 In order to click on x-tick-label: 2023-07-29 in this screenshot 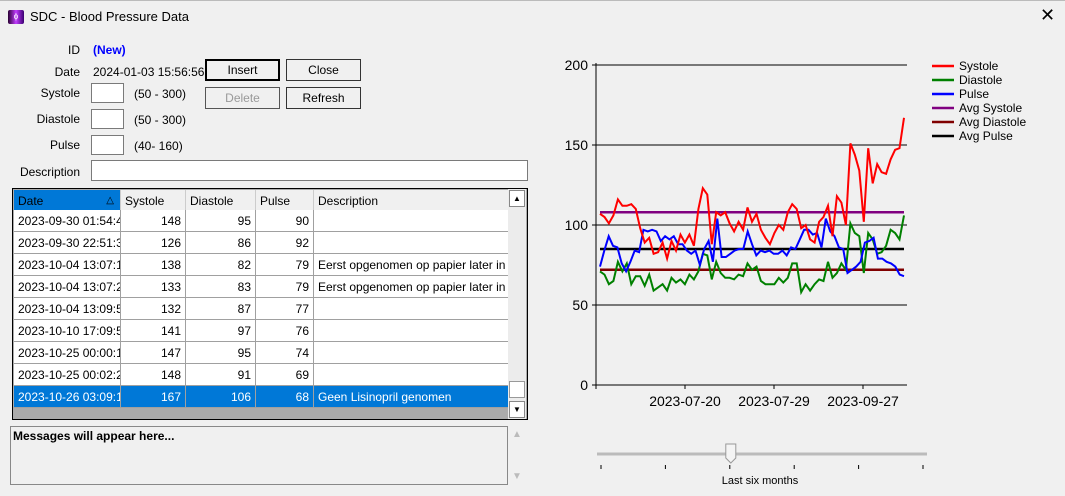, I will do `click(774, 401)`.